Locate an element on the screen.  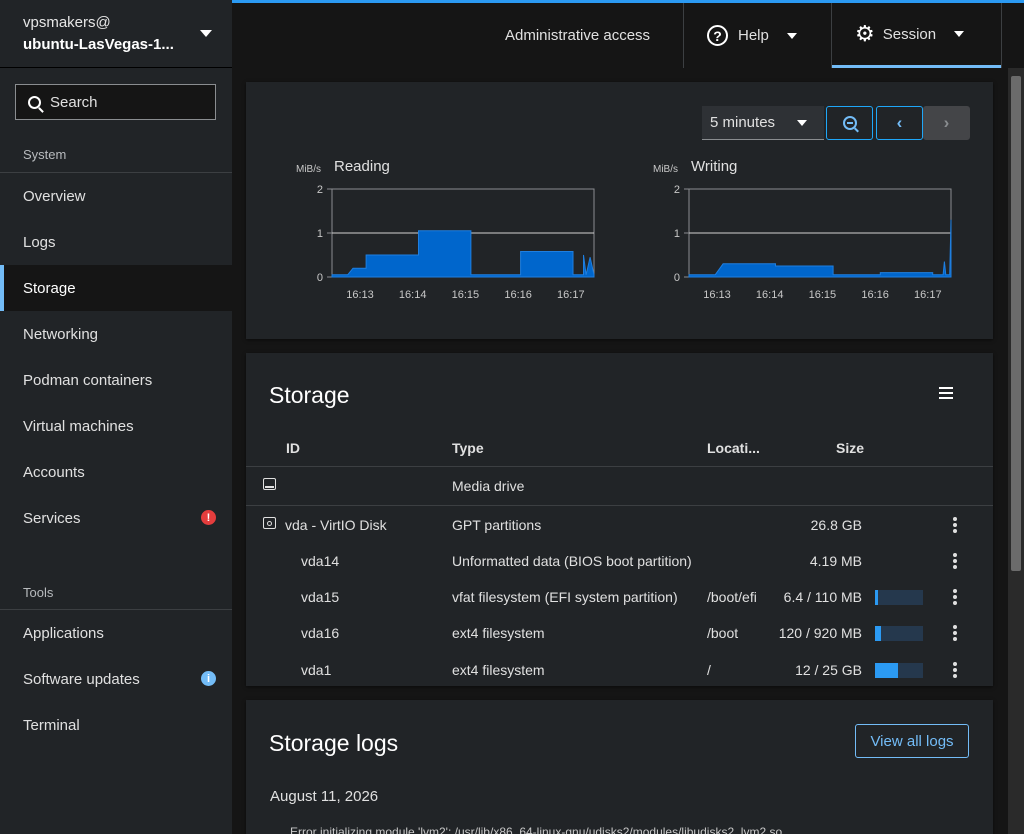
y-tick-label: 0 is located at coordinates (320, 278).